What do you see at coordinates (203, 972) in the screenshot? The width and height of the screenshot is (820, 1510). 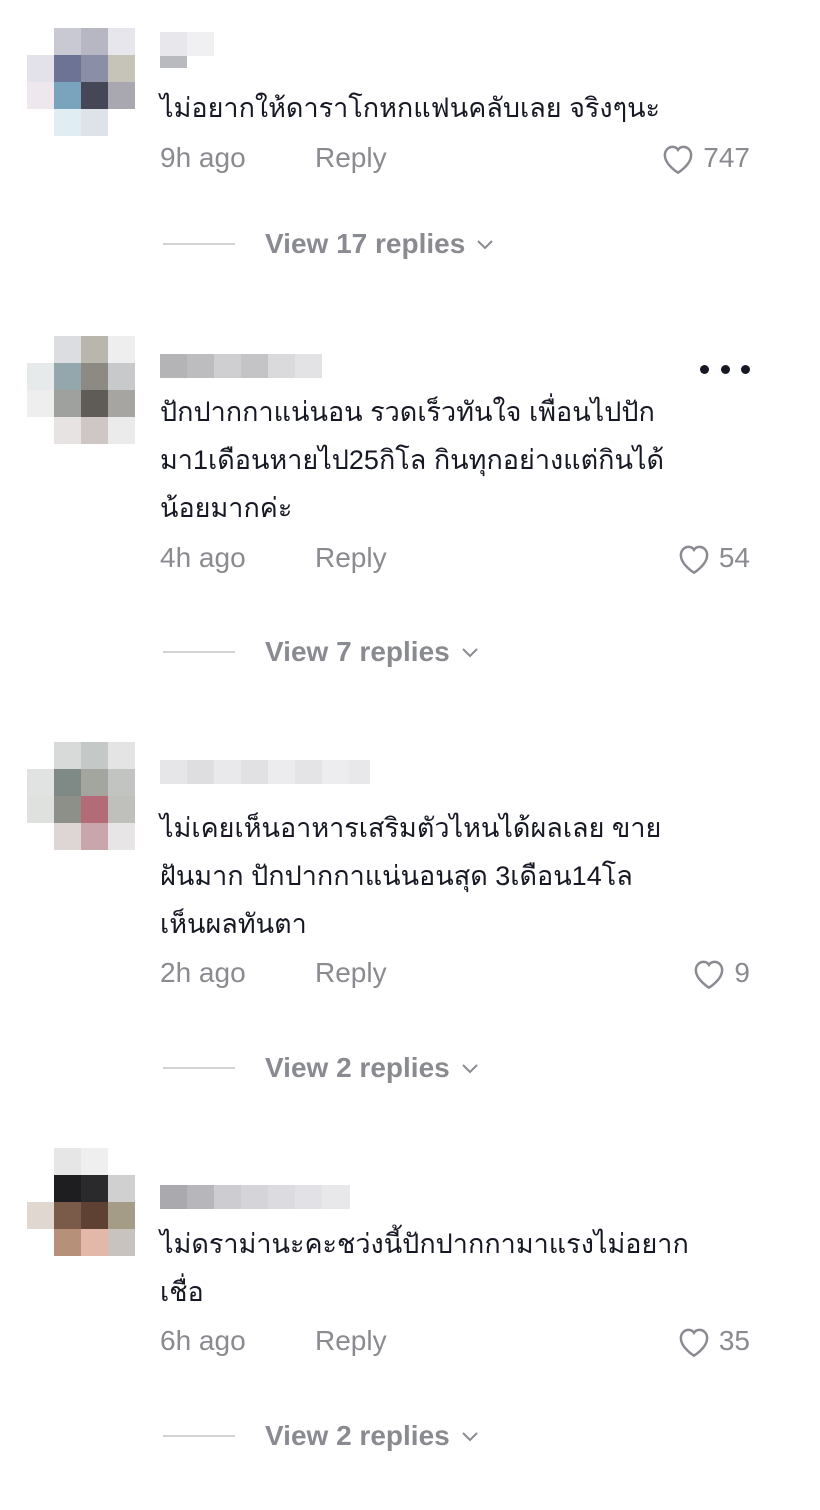 I see `comment-time: 2h ago` at bounding box center [203, 972].